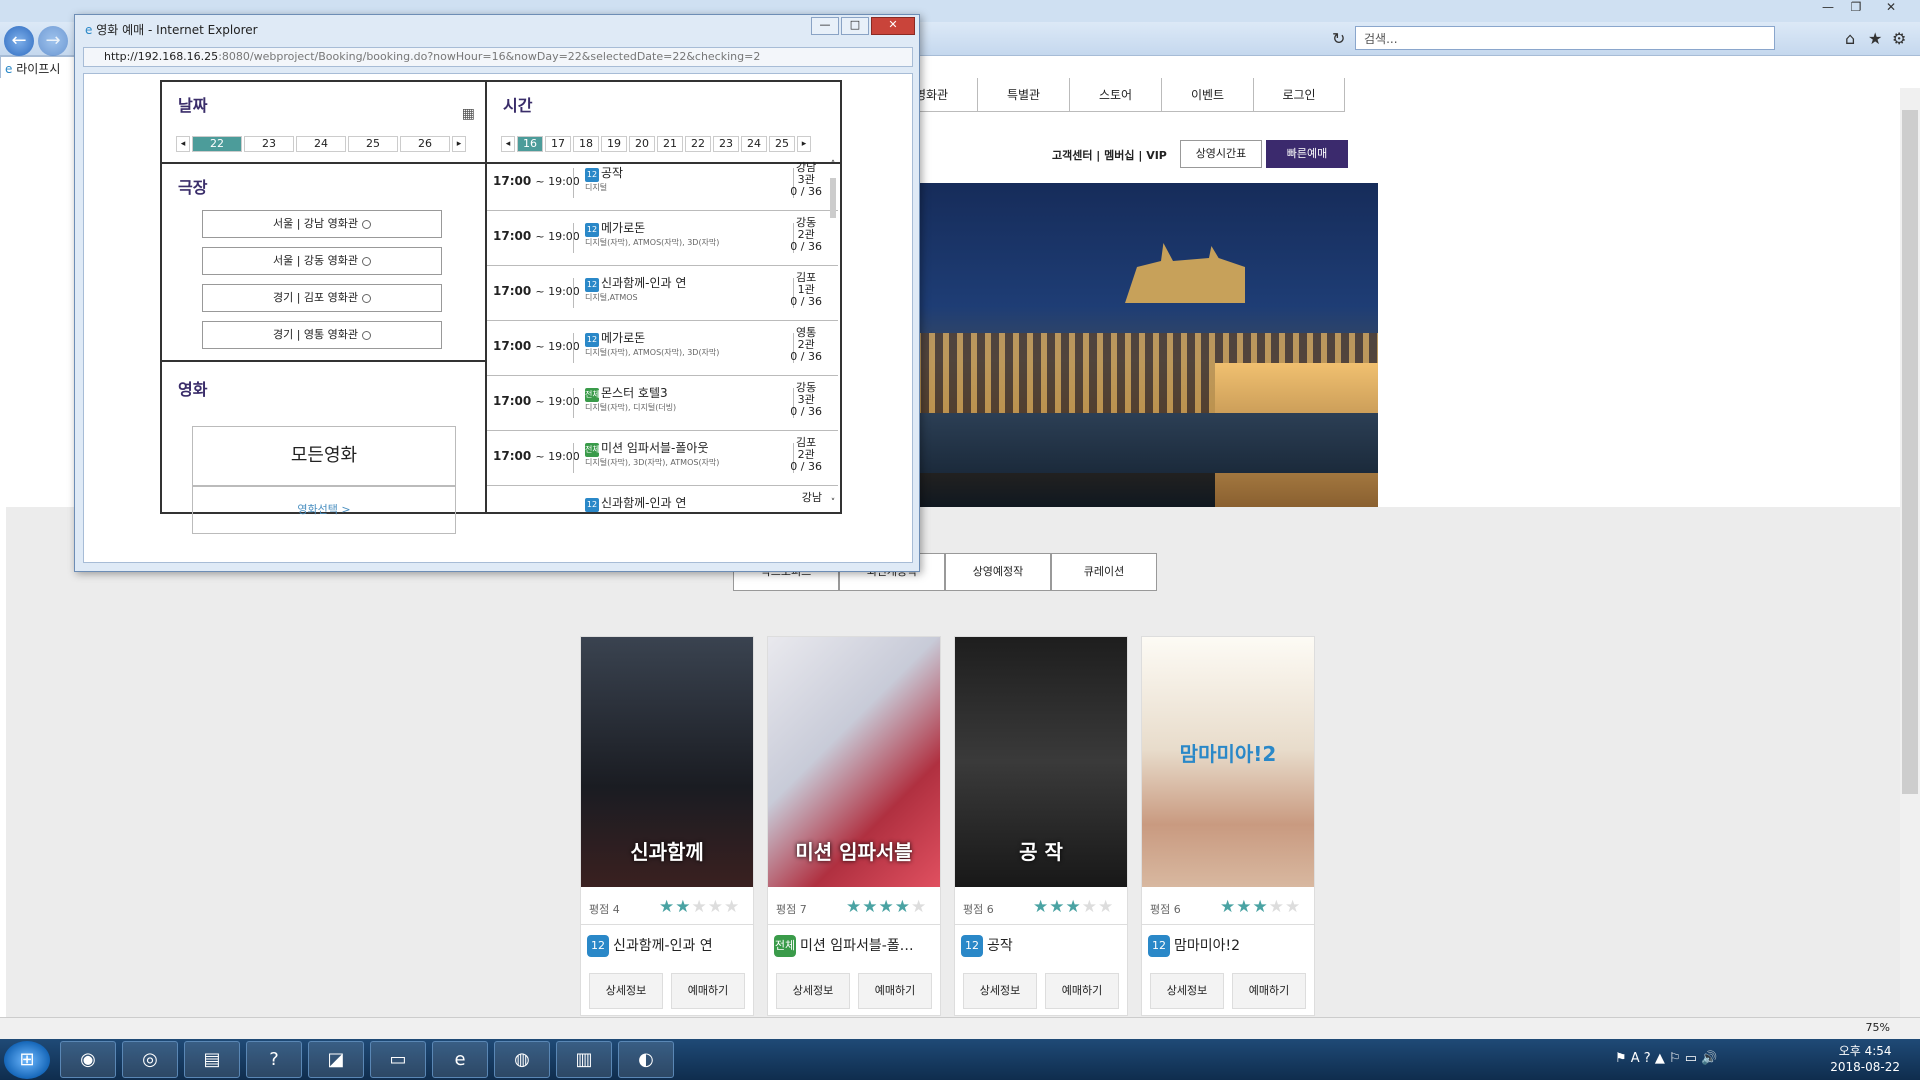 The image size is (1920, 1080). I want to click on ie-icon: e, so click(460, 1059).